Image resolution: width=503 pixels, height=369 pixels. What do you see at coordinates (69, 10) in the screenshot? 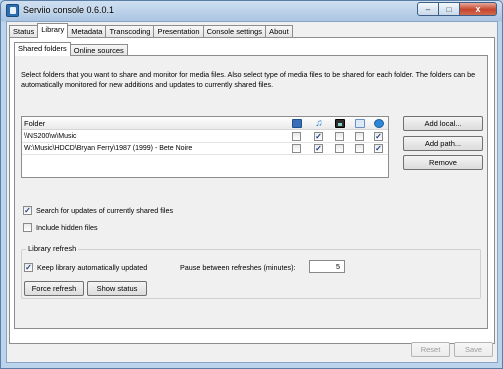
I see `window-title: Serviio console 0.6.0.1` at bounding box center [69, 10].